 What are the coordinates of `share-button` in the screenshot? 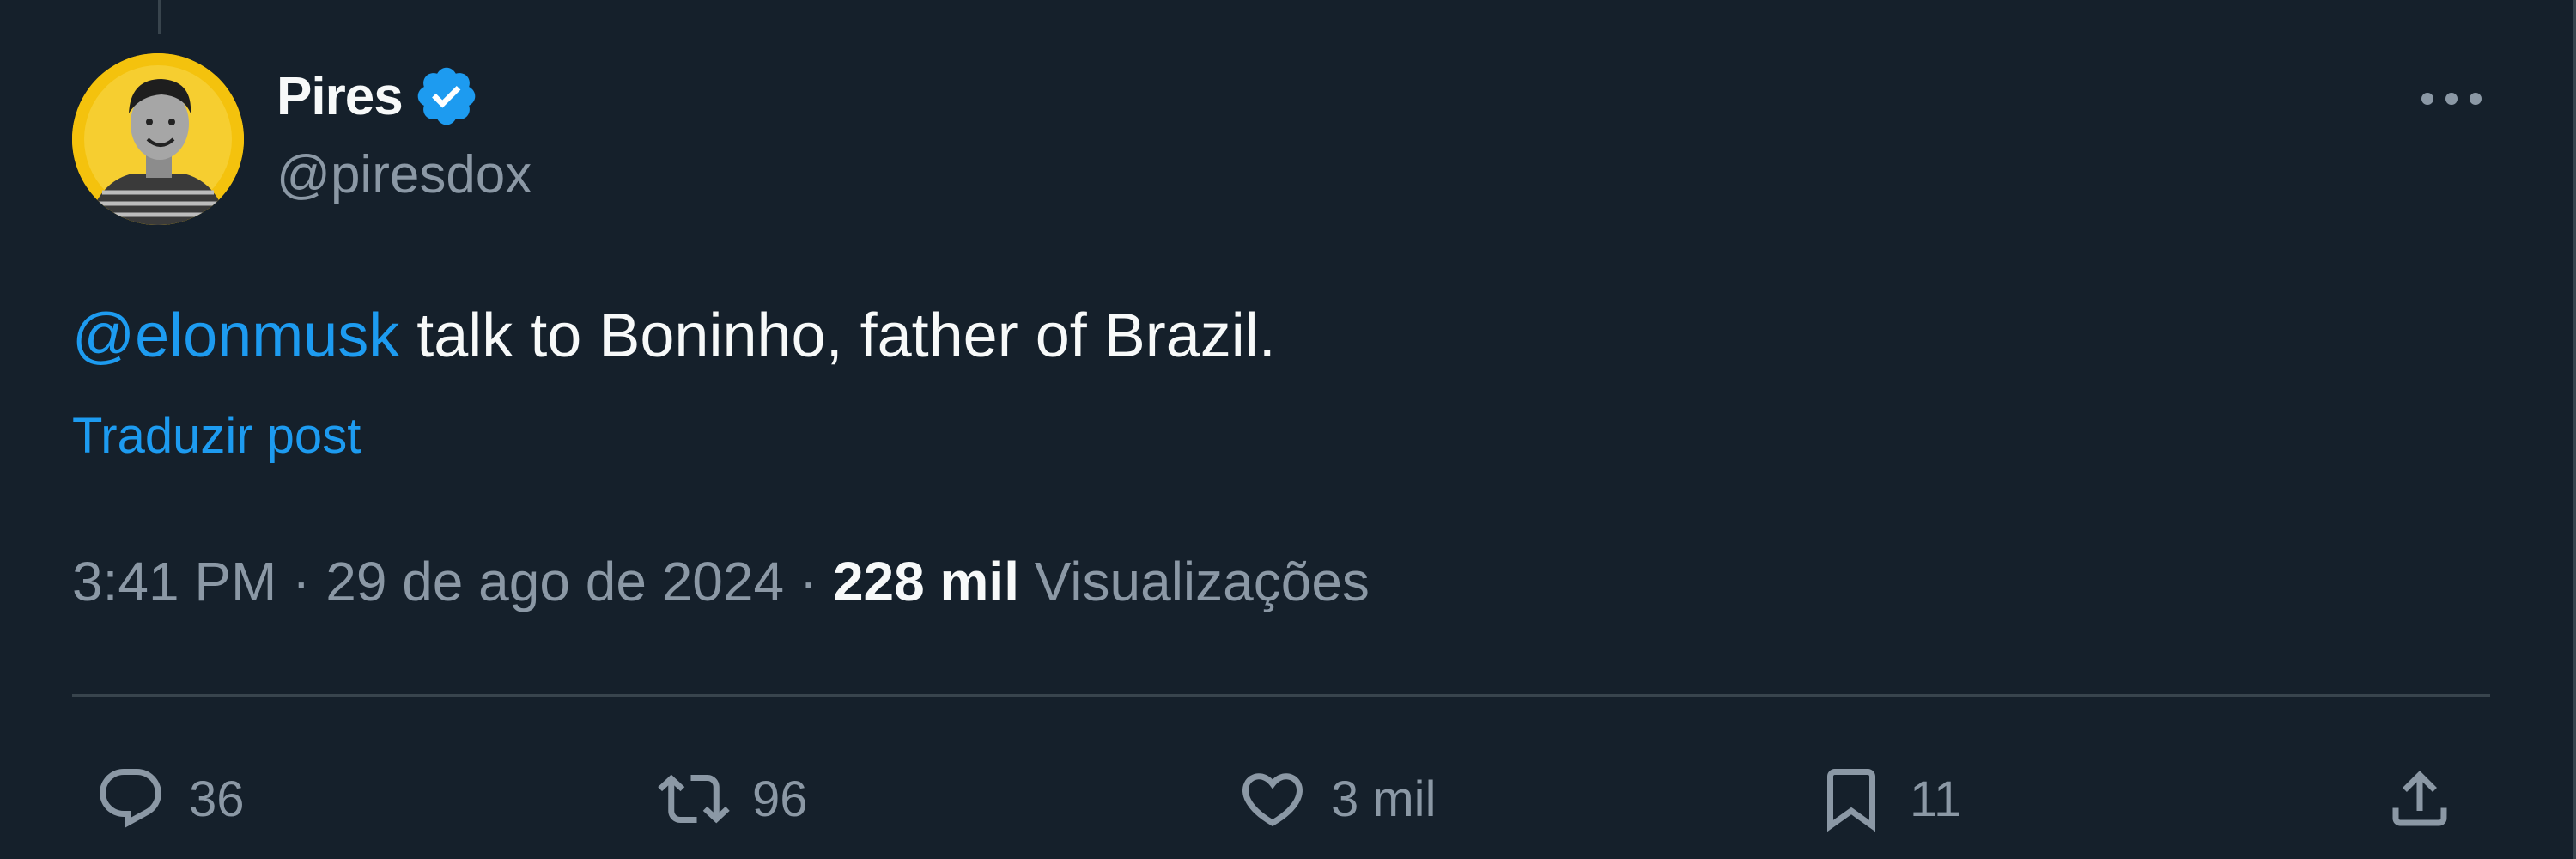 It's located at (2420, 799).